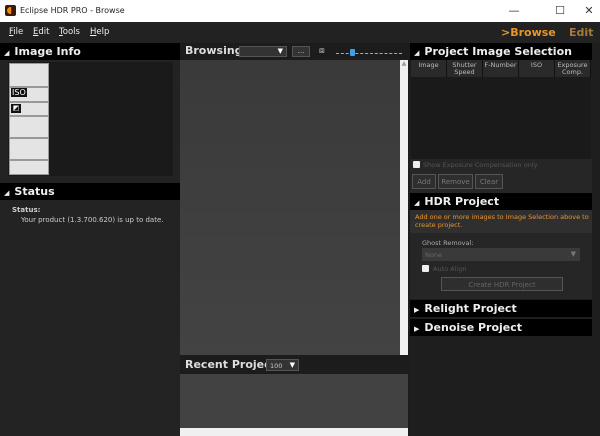 Image resolution: width=600 pixels, height=436 pixels. I want to click on browsing-label: Browsing:, so click(216, 50).